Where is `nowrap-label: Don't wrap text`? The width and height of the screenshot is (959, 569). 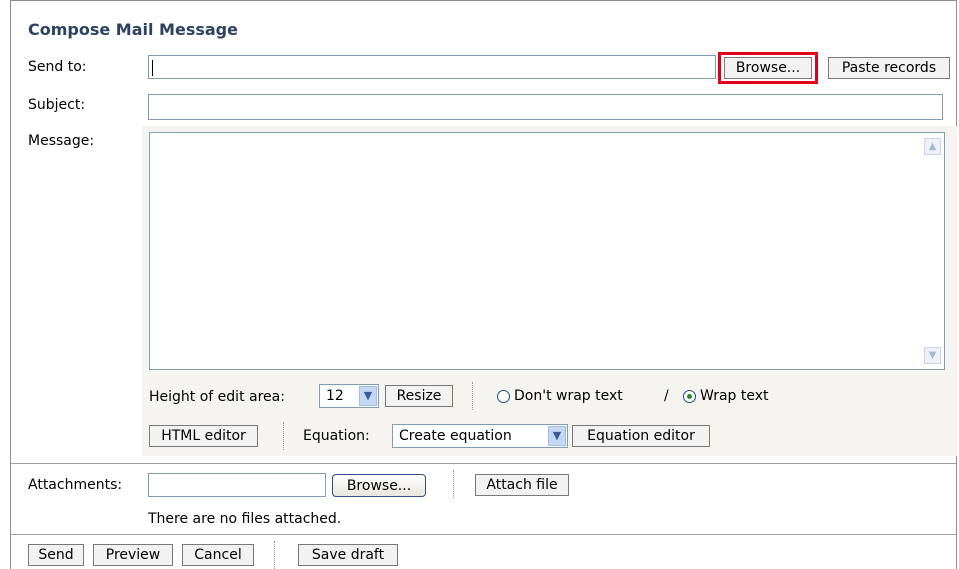 nowrap-label: Don't wrap text is located at coordinates (568, 396).